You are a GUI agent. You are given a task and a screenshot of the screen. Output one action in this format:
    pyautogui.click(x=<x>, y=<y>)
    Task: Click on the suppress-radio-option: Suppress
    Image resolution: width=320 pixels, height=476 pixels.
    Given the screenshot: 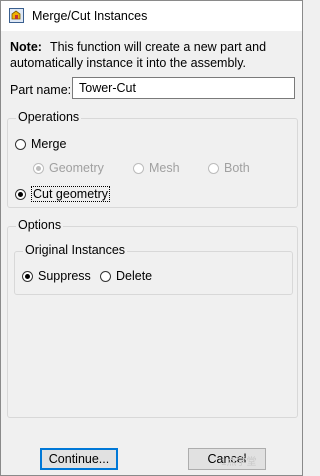 What is the action you would take?
    pyautogui.click(x=56, y=276)
    